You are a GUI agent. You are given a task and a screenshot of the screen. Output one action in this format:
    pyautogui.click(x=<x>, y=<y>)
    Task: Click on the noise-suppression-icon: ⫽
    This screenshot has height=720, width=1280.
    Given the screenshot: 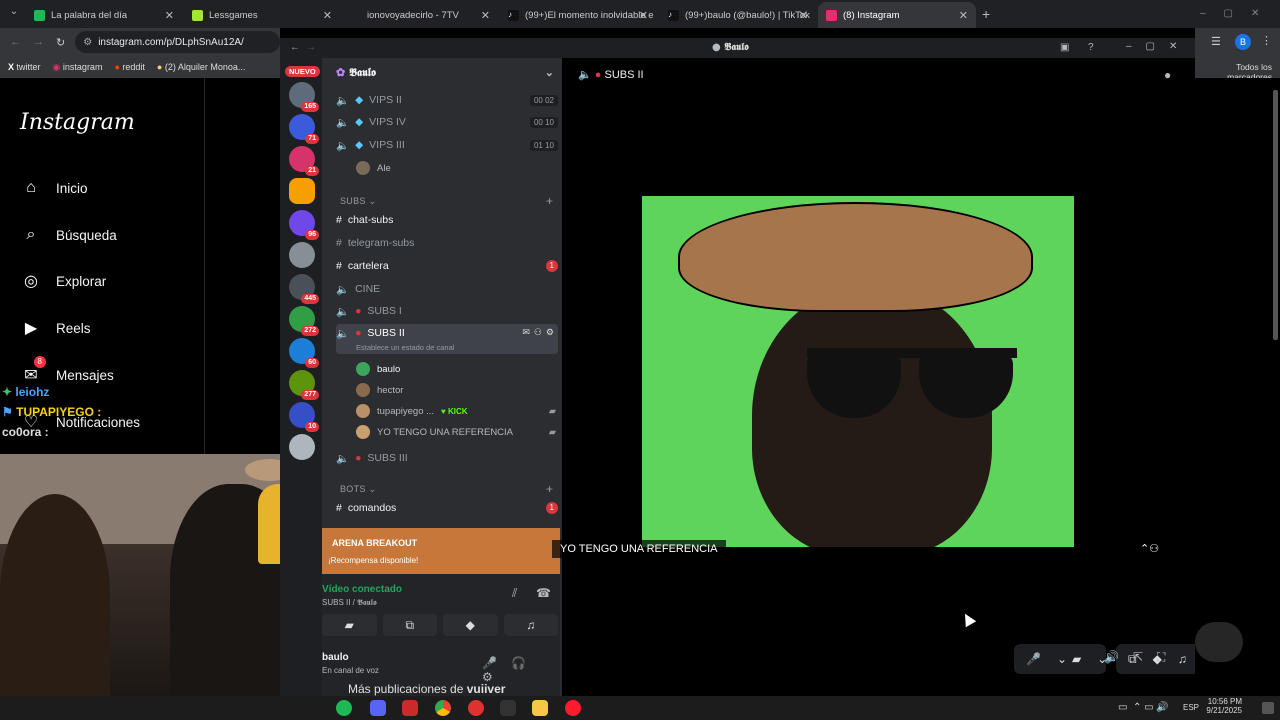 What is the action you would take?
    pyautogui.click(x=514, y=593)
    